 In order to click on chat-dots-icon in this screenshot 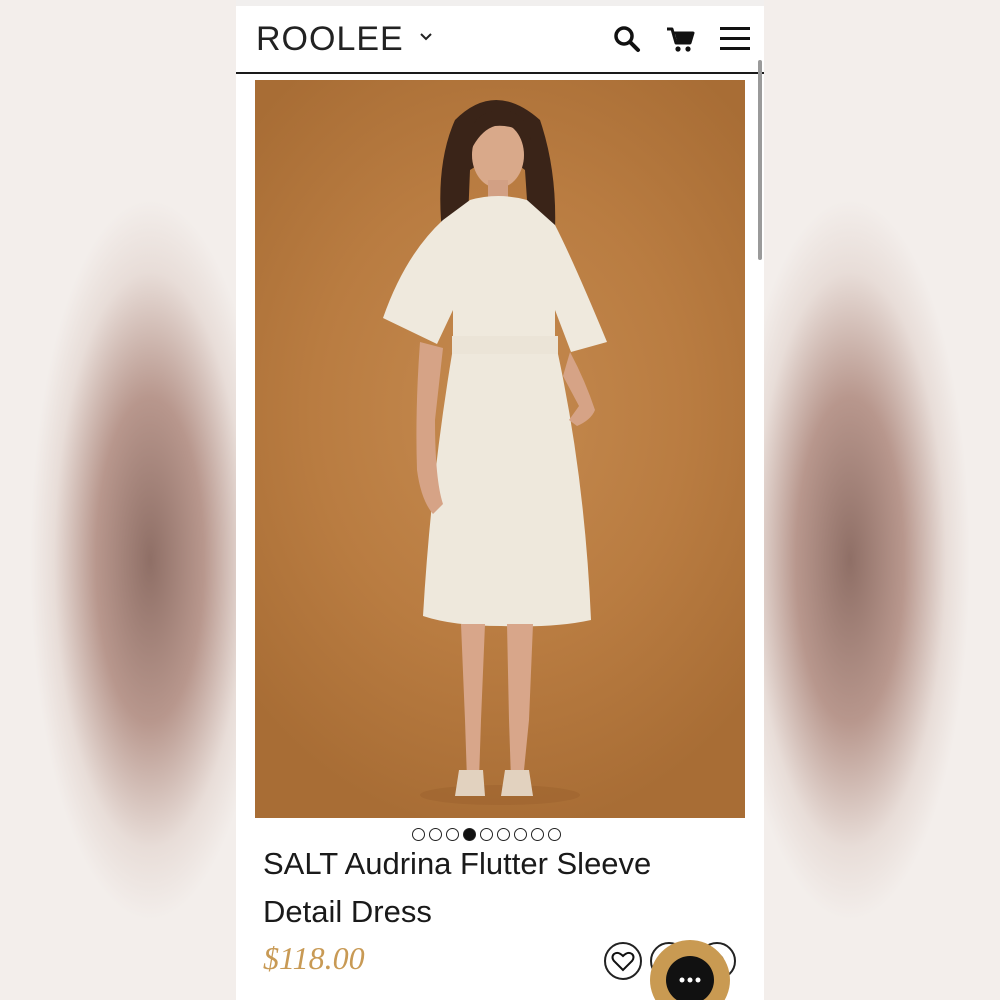, I will do `click(690, 980)`.